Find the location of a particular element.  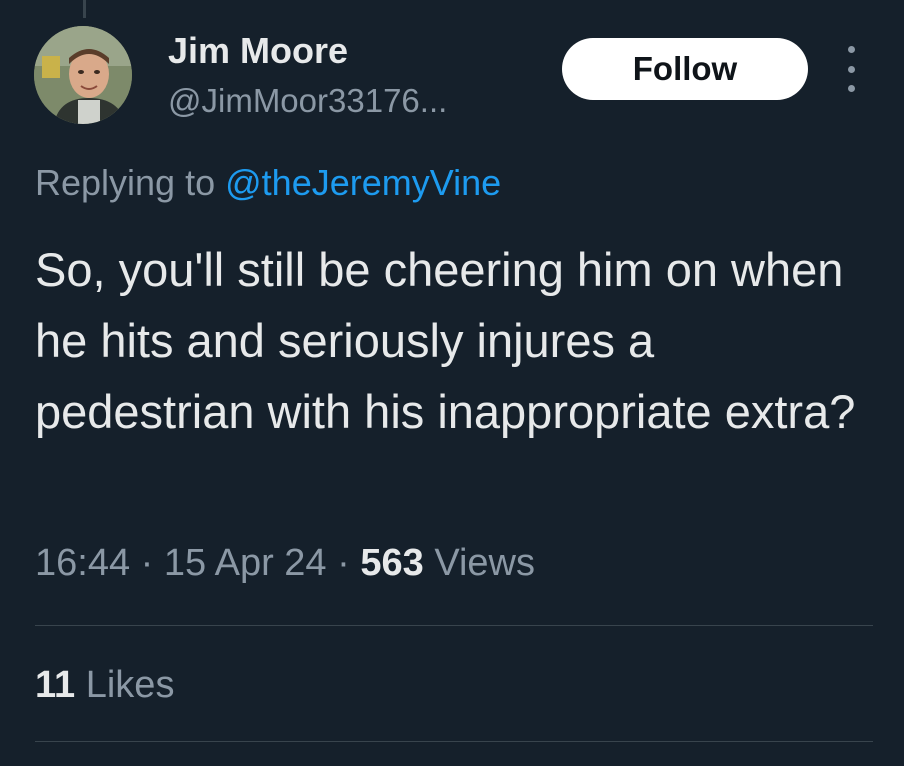

likes-stat: 11 Likes is located at coordinates (104, 685).